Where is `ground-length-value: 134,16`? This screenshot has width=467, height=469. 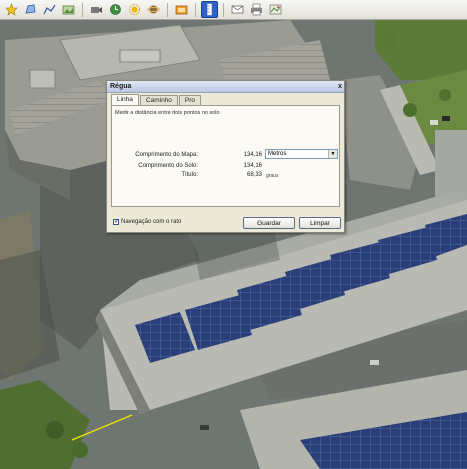
ground-length-value: 134,16 is located at coordinates (252, 166).